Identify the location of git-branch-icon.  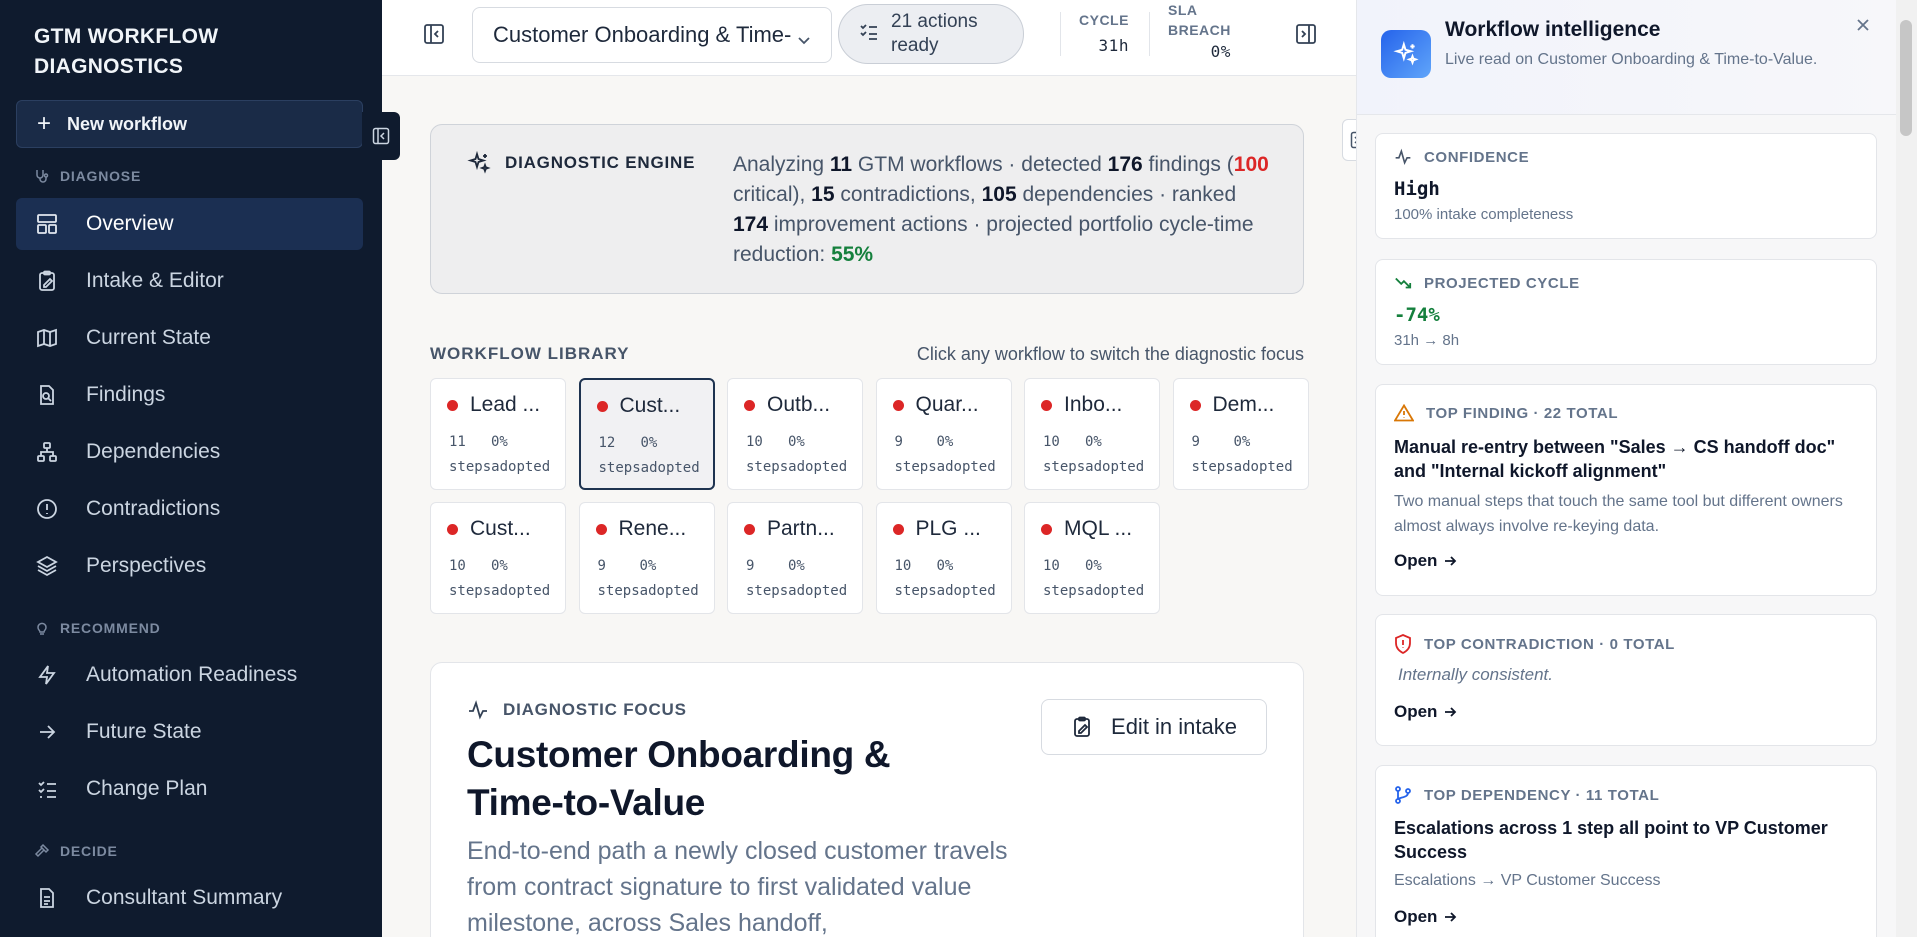
(1403, 795).